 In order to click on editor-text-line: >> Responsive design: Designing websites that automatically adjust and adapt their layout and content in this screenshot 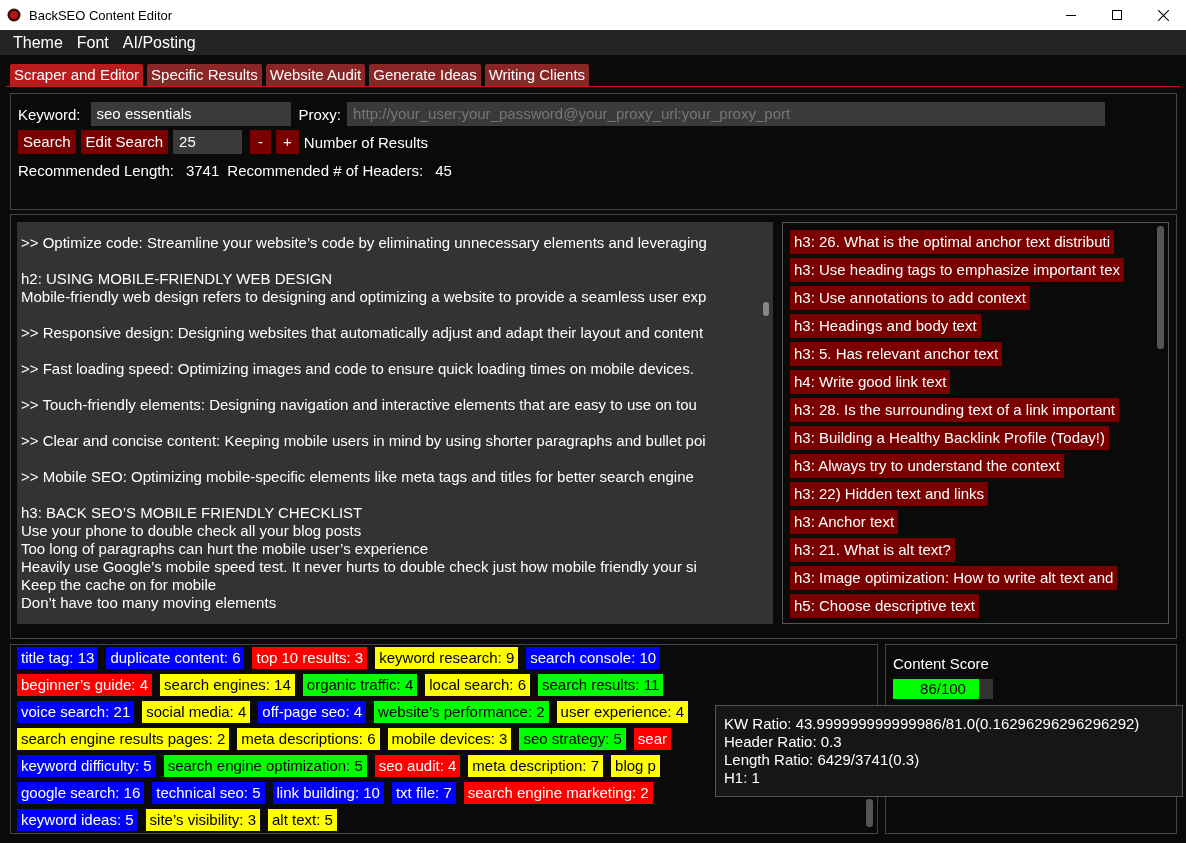, I will do `click(362, 333)`.